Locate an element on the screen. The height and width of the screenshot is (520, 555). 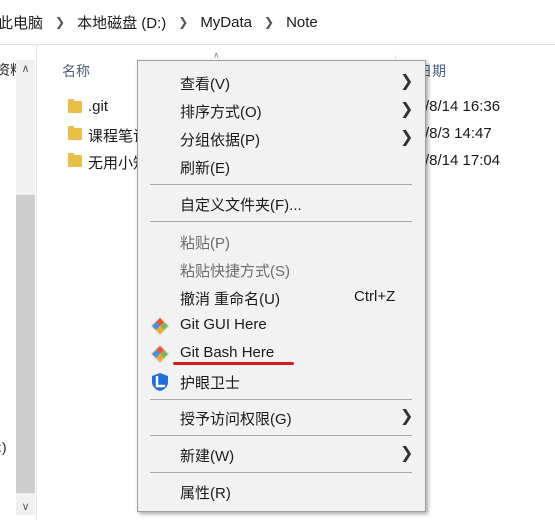
menu-item-label: 粘贴(P) is located at coordinates (205, 243).